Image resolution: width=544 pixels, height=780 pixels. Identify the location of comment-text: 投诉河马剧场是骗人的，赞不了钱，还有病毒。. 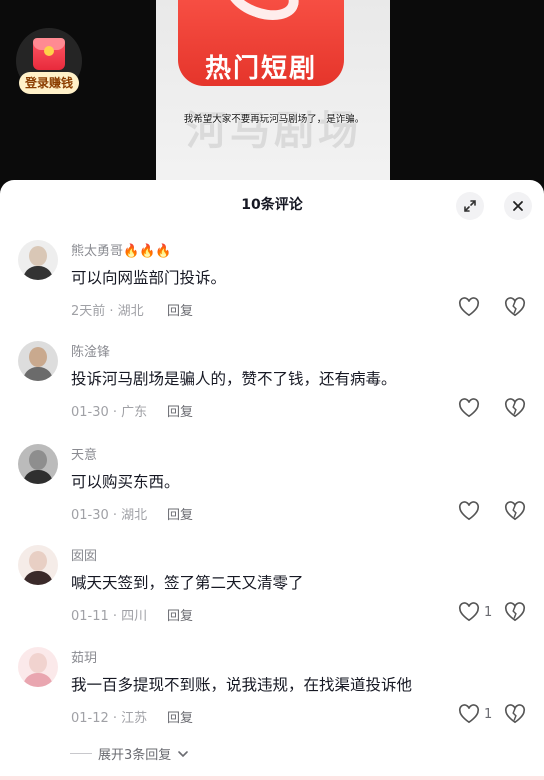
(234, 379).